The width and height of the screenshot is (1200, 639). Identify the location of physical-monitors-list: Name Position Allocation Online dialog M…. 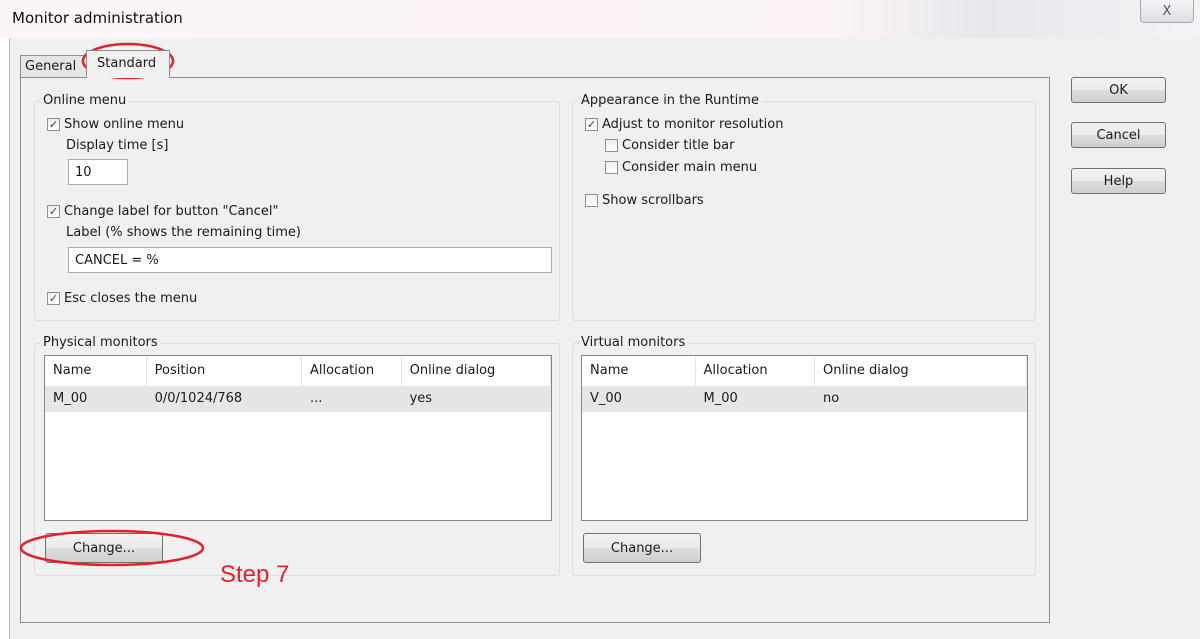
(298, 438).